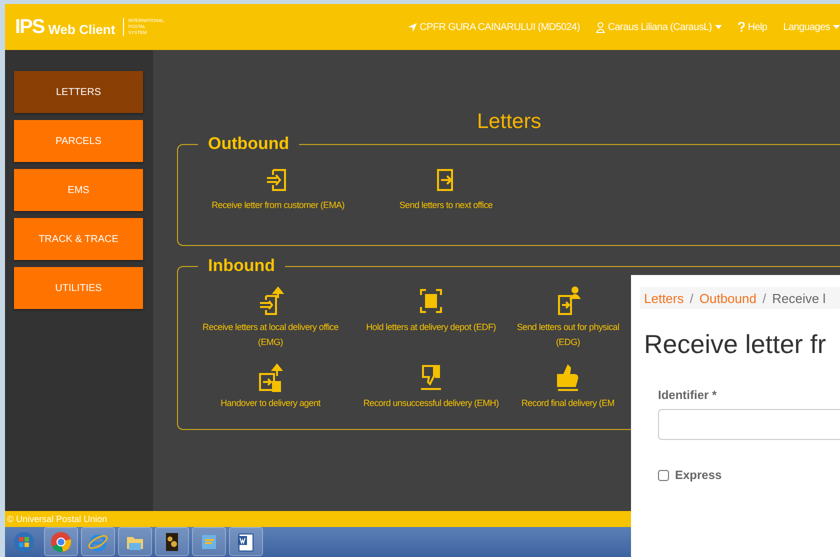 This screenshot has width=840, height=557. Describe the element at coordinates (446, 188) in the screenshot. I see `operation-link: Send letters to next office` at that location.